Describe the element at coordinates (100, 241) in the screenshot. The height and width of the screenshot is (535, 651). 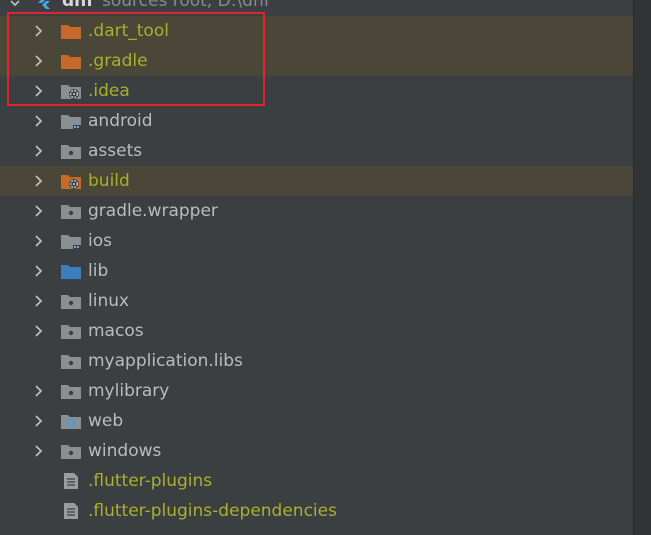
I see `tree-item-label: ios` at that location.